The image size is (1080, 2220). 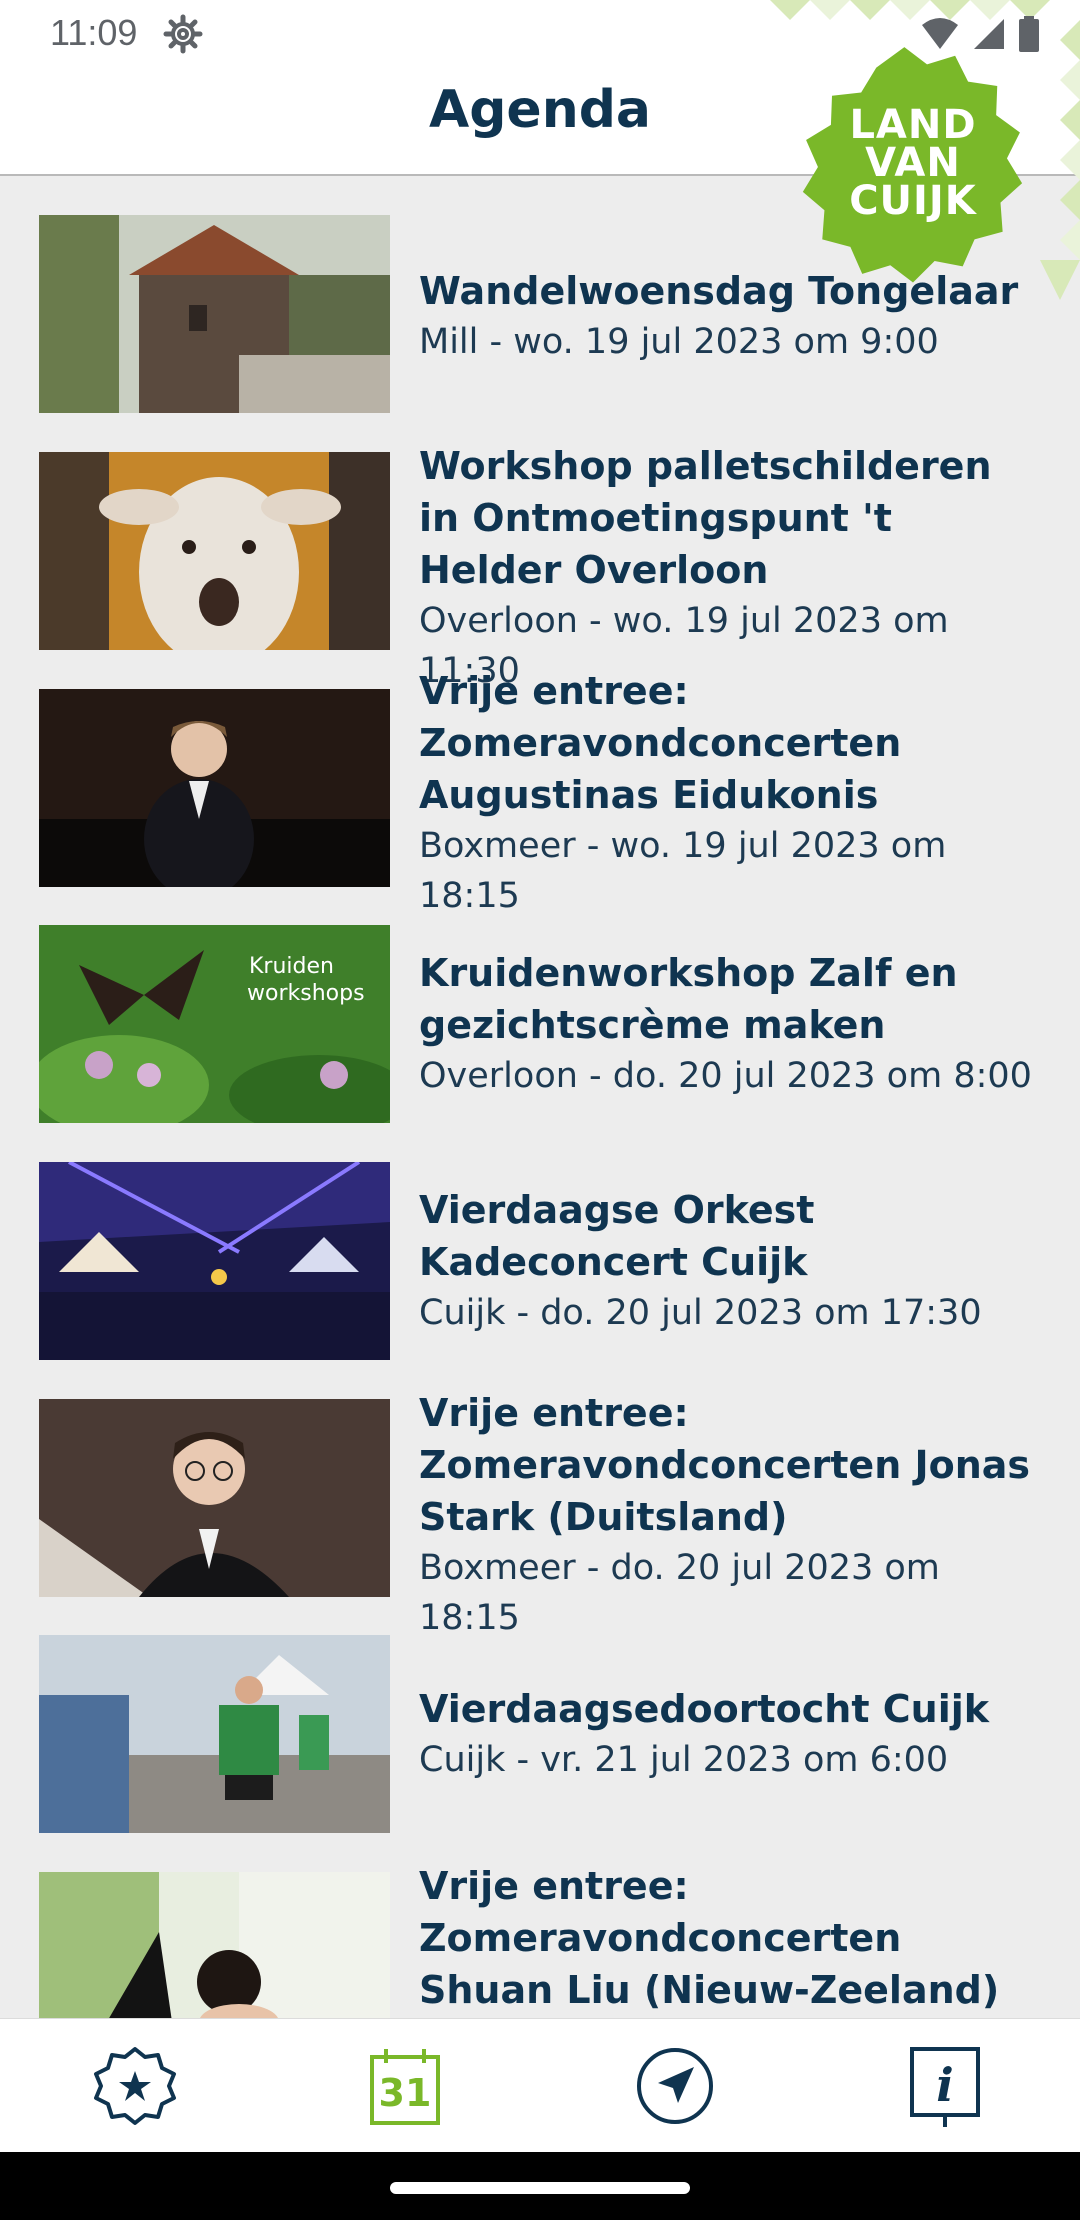 What do you see at coordinates (940, 33) in the screenshot?
I see `wifi-icon` at bounding box center [940, 33].